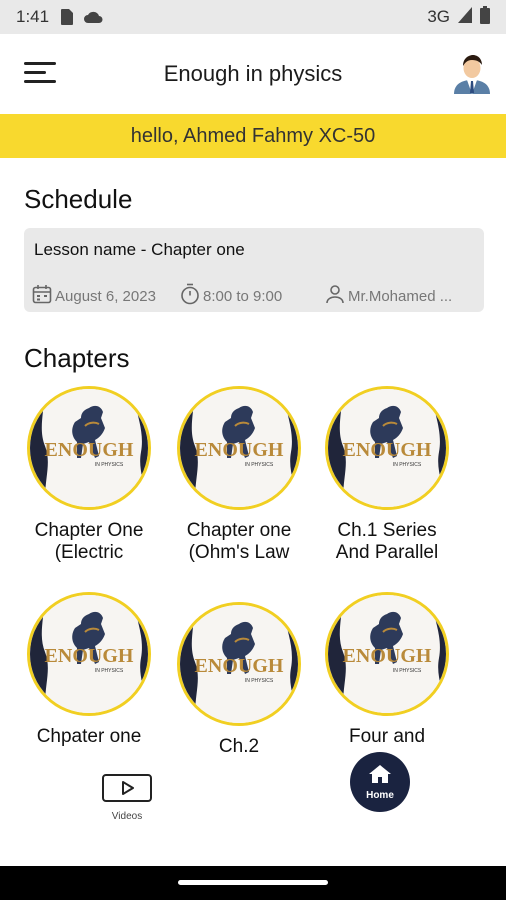 The width and height of the screenshot is (506, 900). I want to click on chapter-card: ENOUGH IN PHYSICS Four and, so click(387, 672).